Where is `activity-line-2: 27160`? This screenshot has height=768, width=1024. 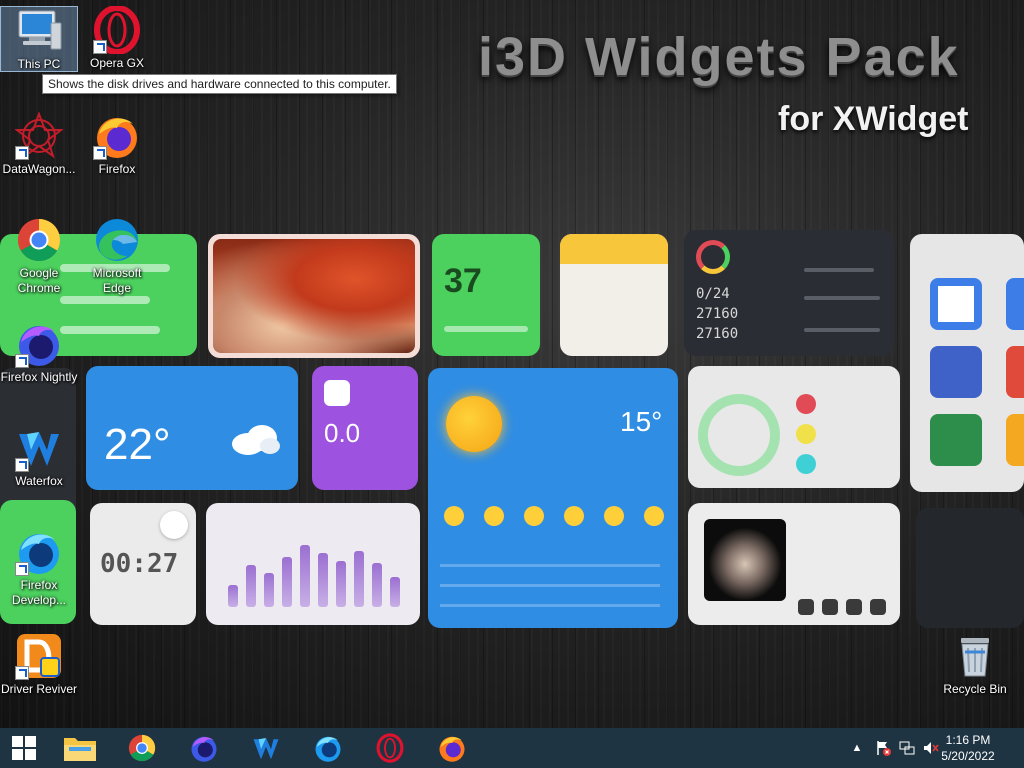 activity-line-2: 27160 is located at coordinates (717, 314).